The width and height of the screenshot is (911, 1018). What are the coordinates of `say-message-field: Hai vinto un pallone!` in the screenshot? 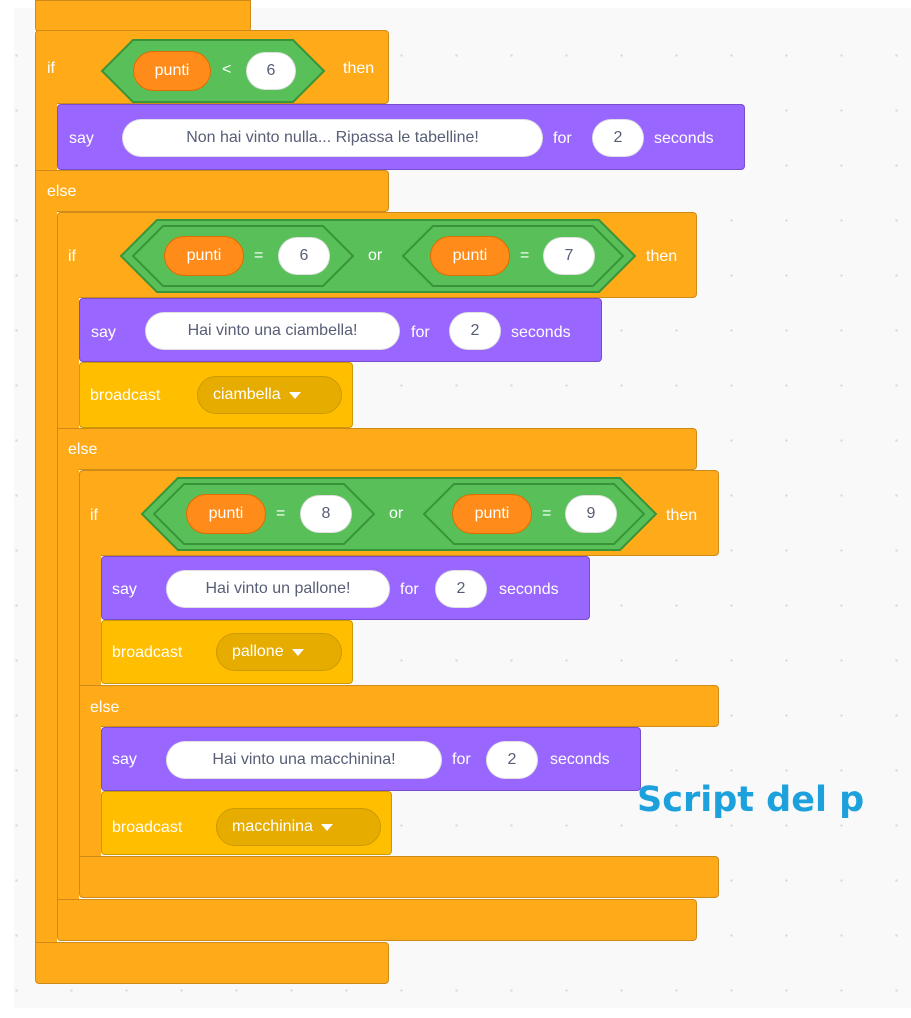 It's located at (278, 589).